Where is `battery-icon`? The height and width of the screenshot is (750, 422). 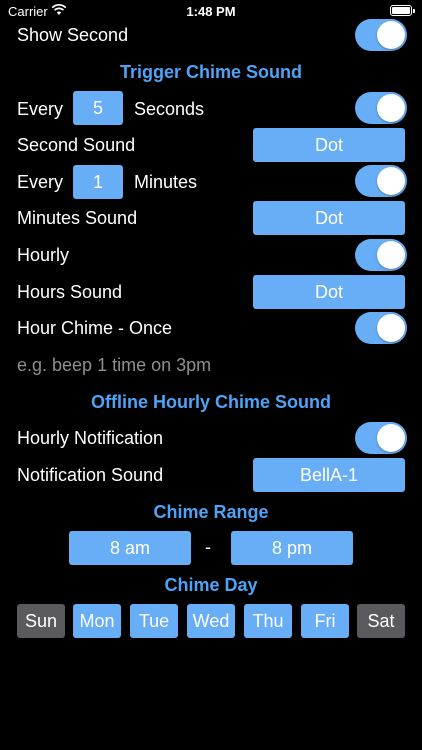 battery-icon is located at coordinates (402, 10).